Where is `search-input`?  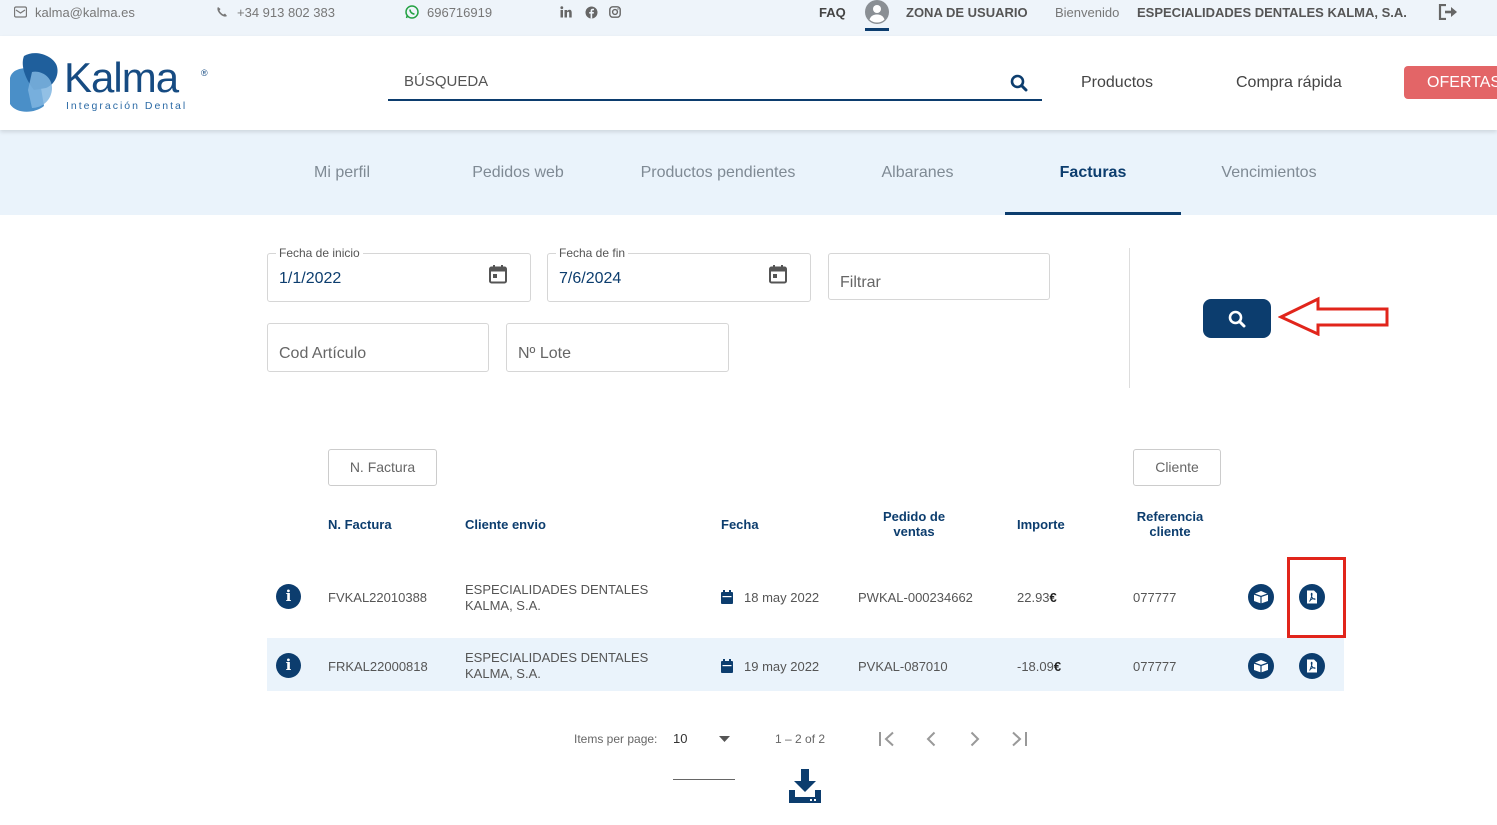 search-input is located at coordinates (693, 81).